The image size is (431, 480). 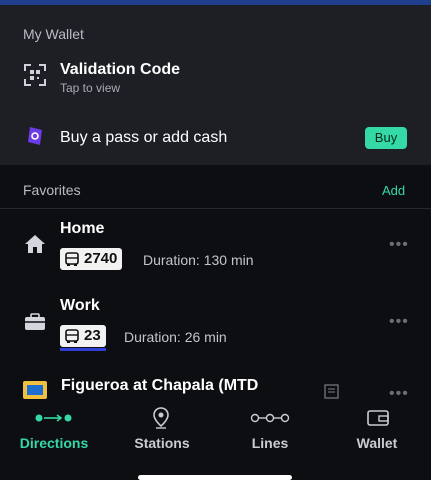 What do you see at coordinates (393, 190) in the screenshot?
I see `add-favorite-button: Add` at bounding box center [393, 190].